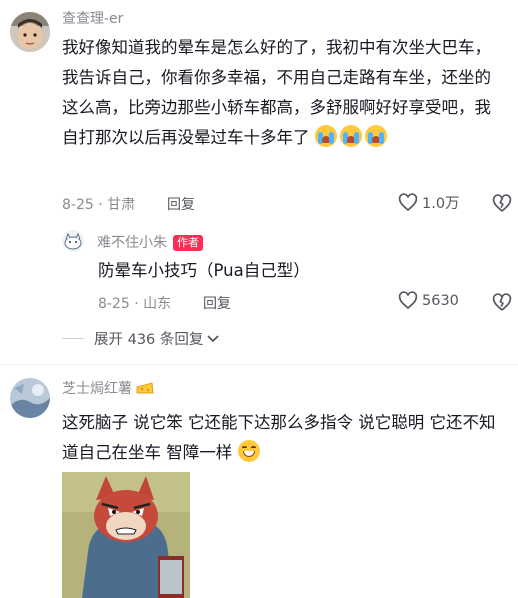  I want to click on comment-meta: 8-25 · 甘肃, so click(99, 205).